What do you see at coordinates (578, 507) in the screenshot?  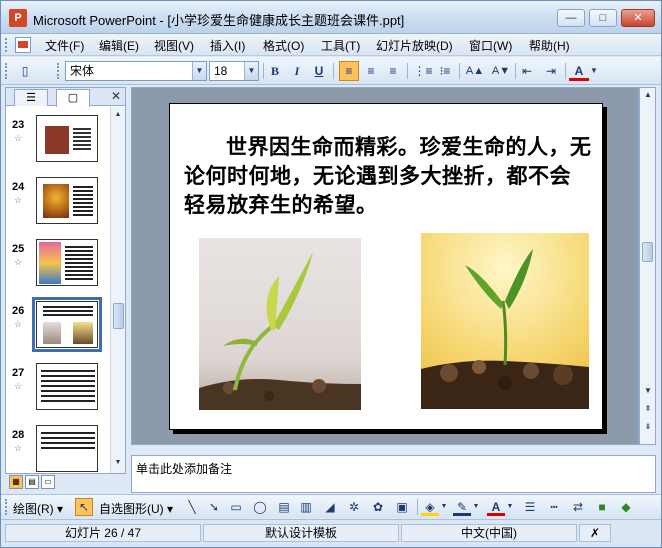 I see `arrow-style-icon: ⇄` at bounding box center [578, 507].